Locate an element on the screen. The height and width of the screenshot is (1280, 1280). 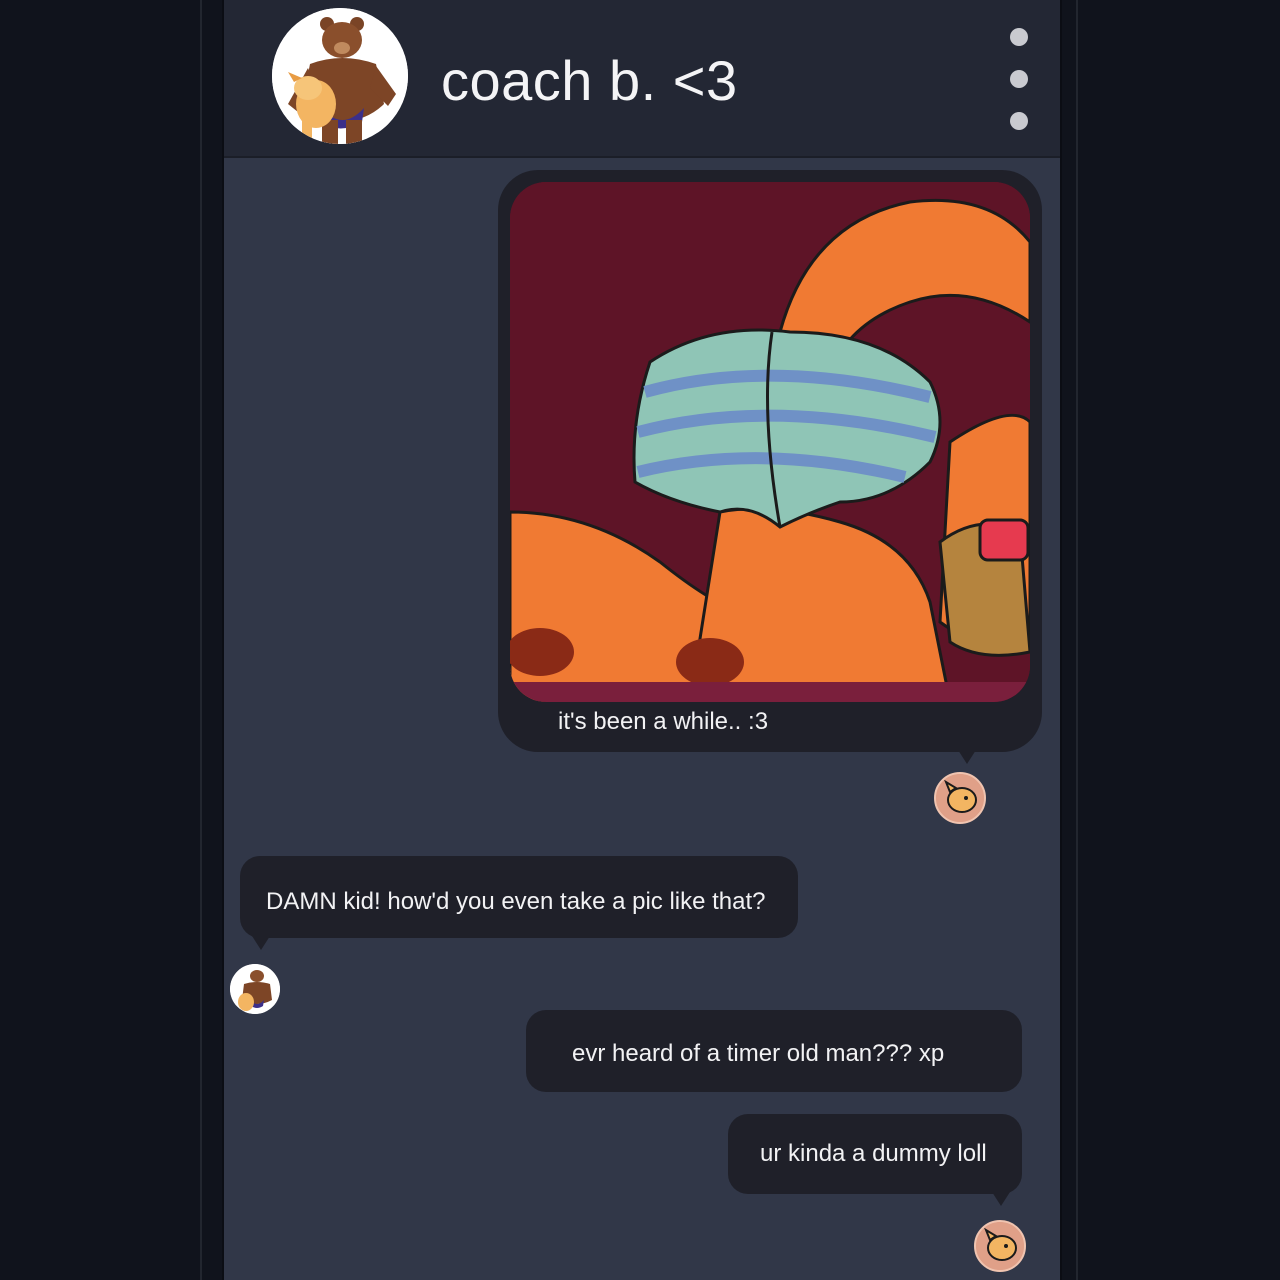
contact-small-avatar is located at coordinates (255, 989).